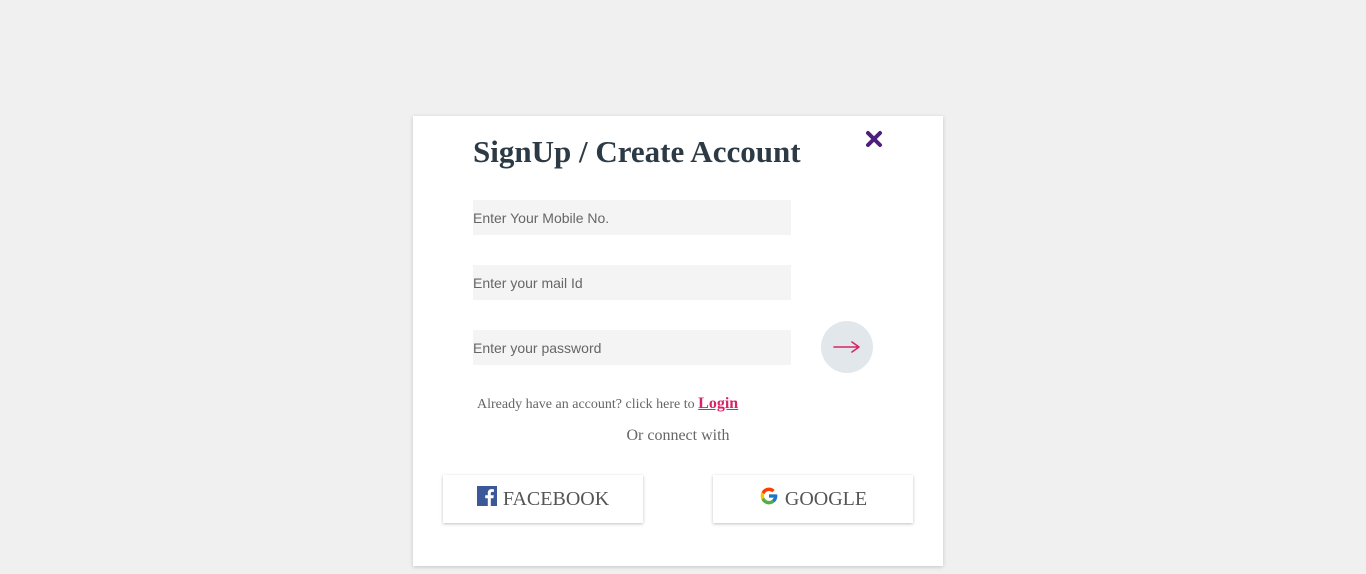  I want to click on arrow-right-icon, so click(846, 347).